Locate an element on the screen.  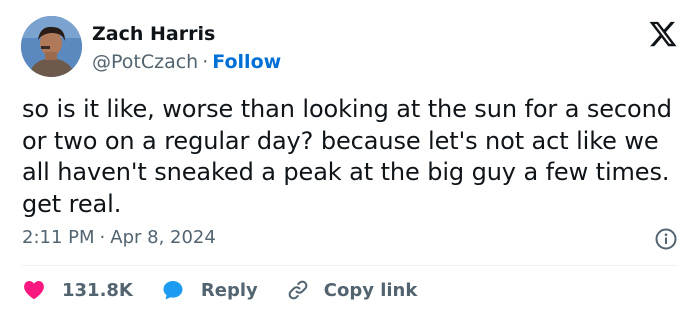
reply-label: Reply is located at coordinates (229, 290).